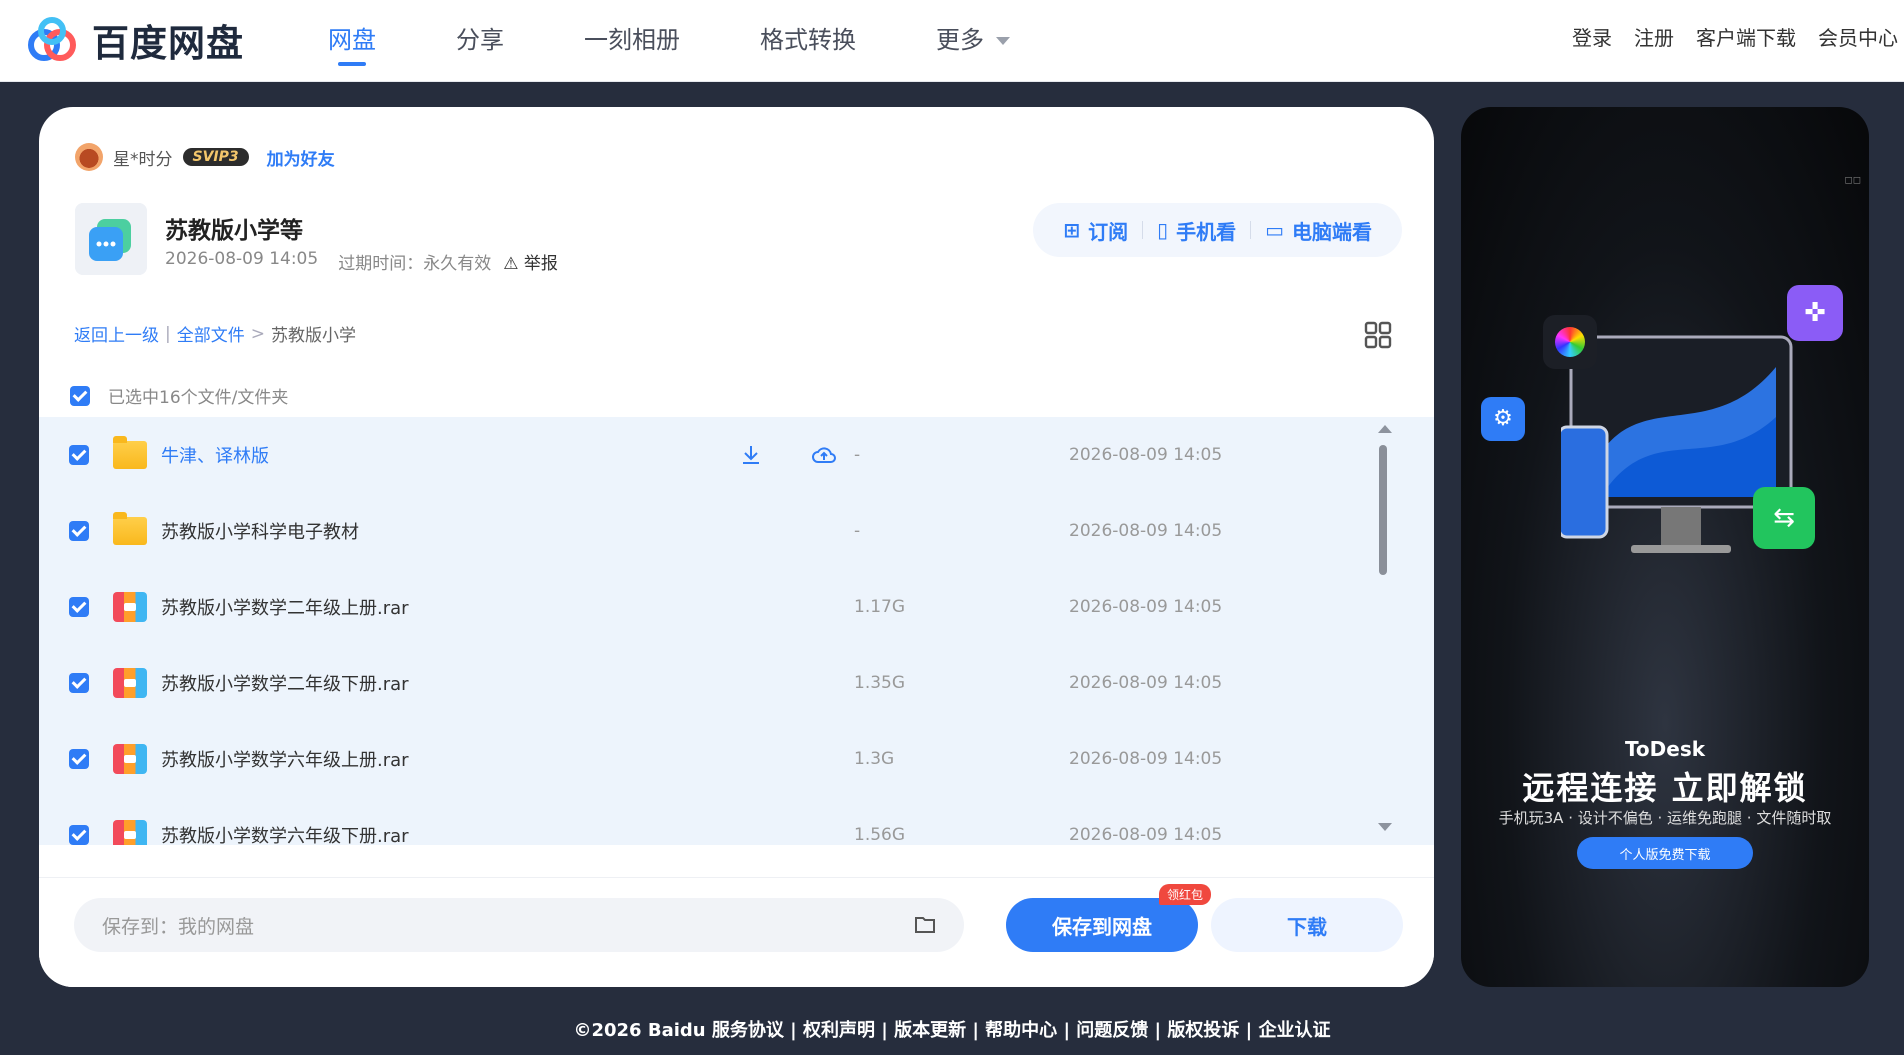 This screenshot has height=1055, width=1904. What do you see at coordinates (719, 759) in the screenshot?
I see `table-row: 苏教版小学数学六年级上册.rar 1.3G 2026-08-09 14:05` at bounding box center [719, 759].